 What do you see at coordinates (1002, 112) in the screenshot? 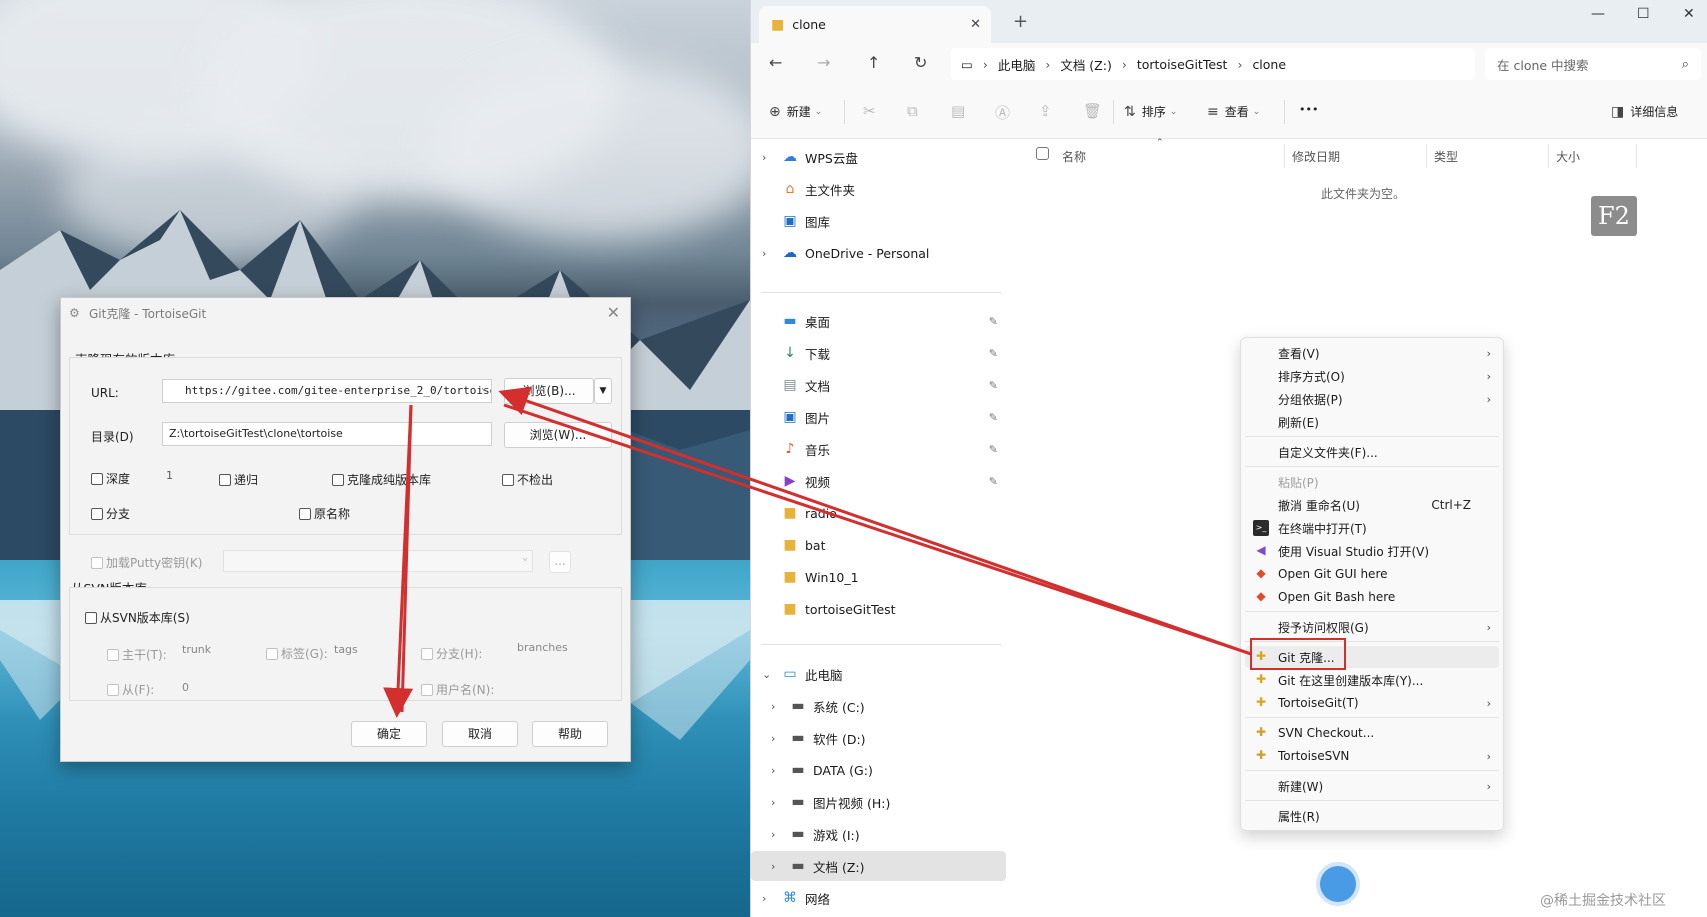
I see `rename-icon: Ⓐ` at bounding box center [1002, 112].